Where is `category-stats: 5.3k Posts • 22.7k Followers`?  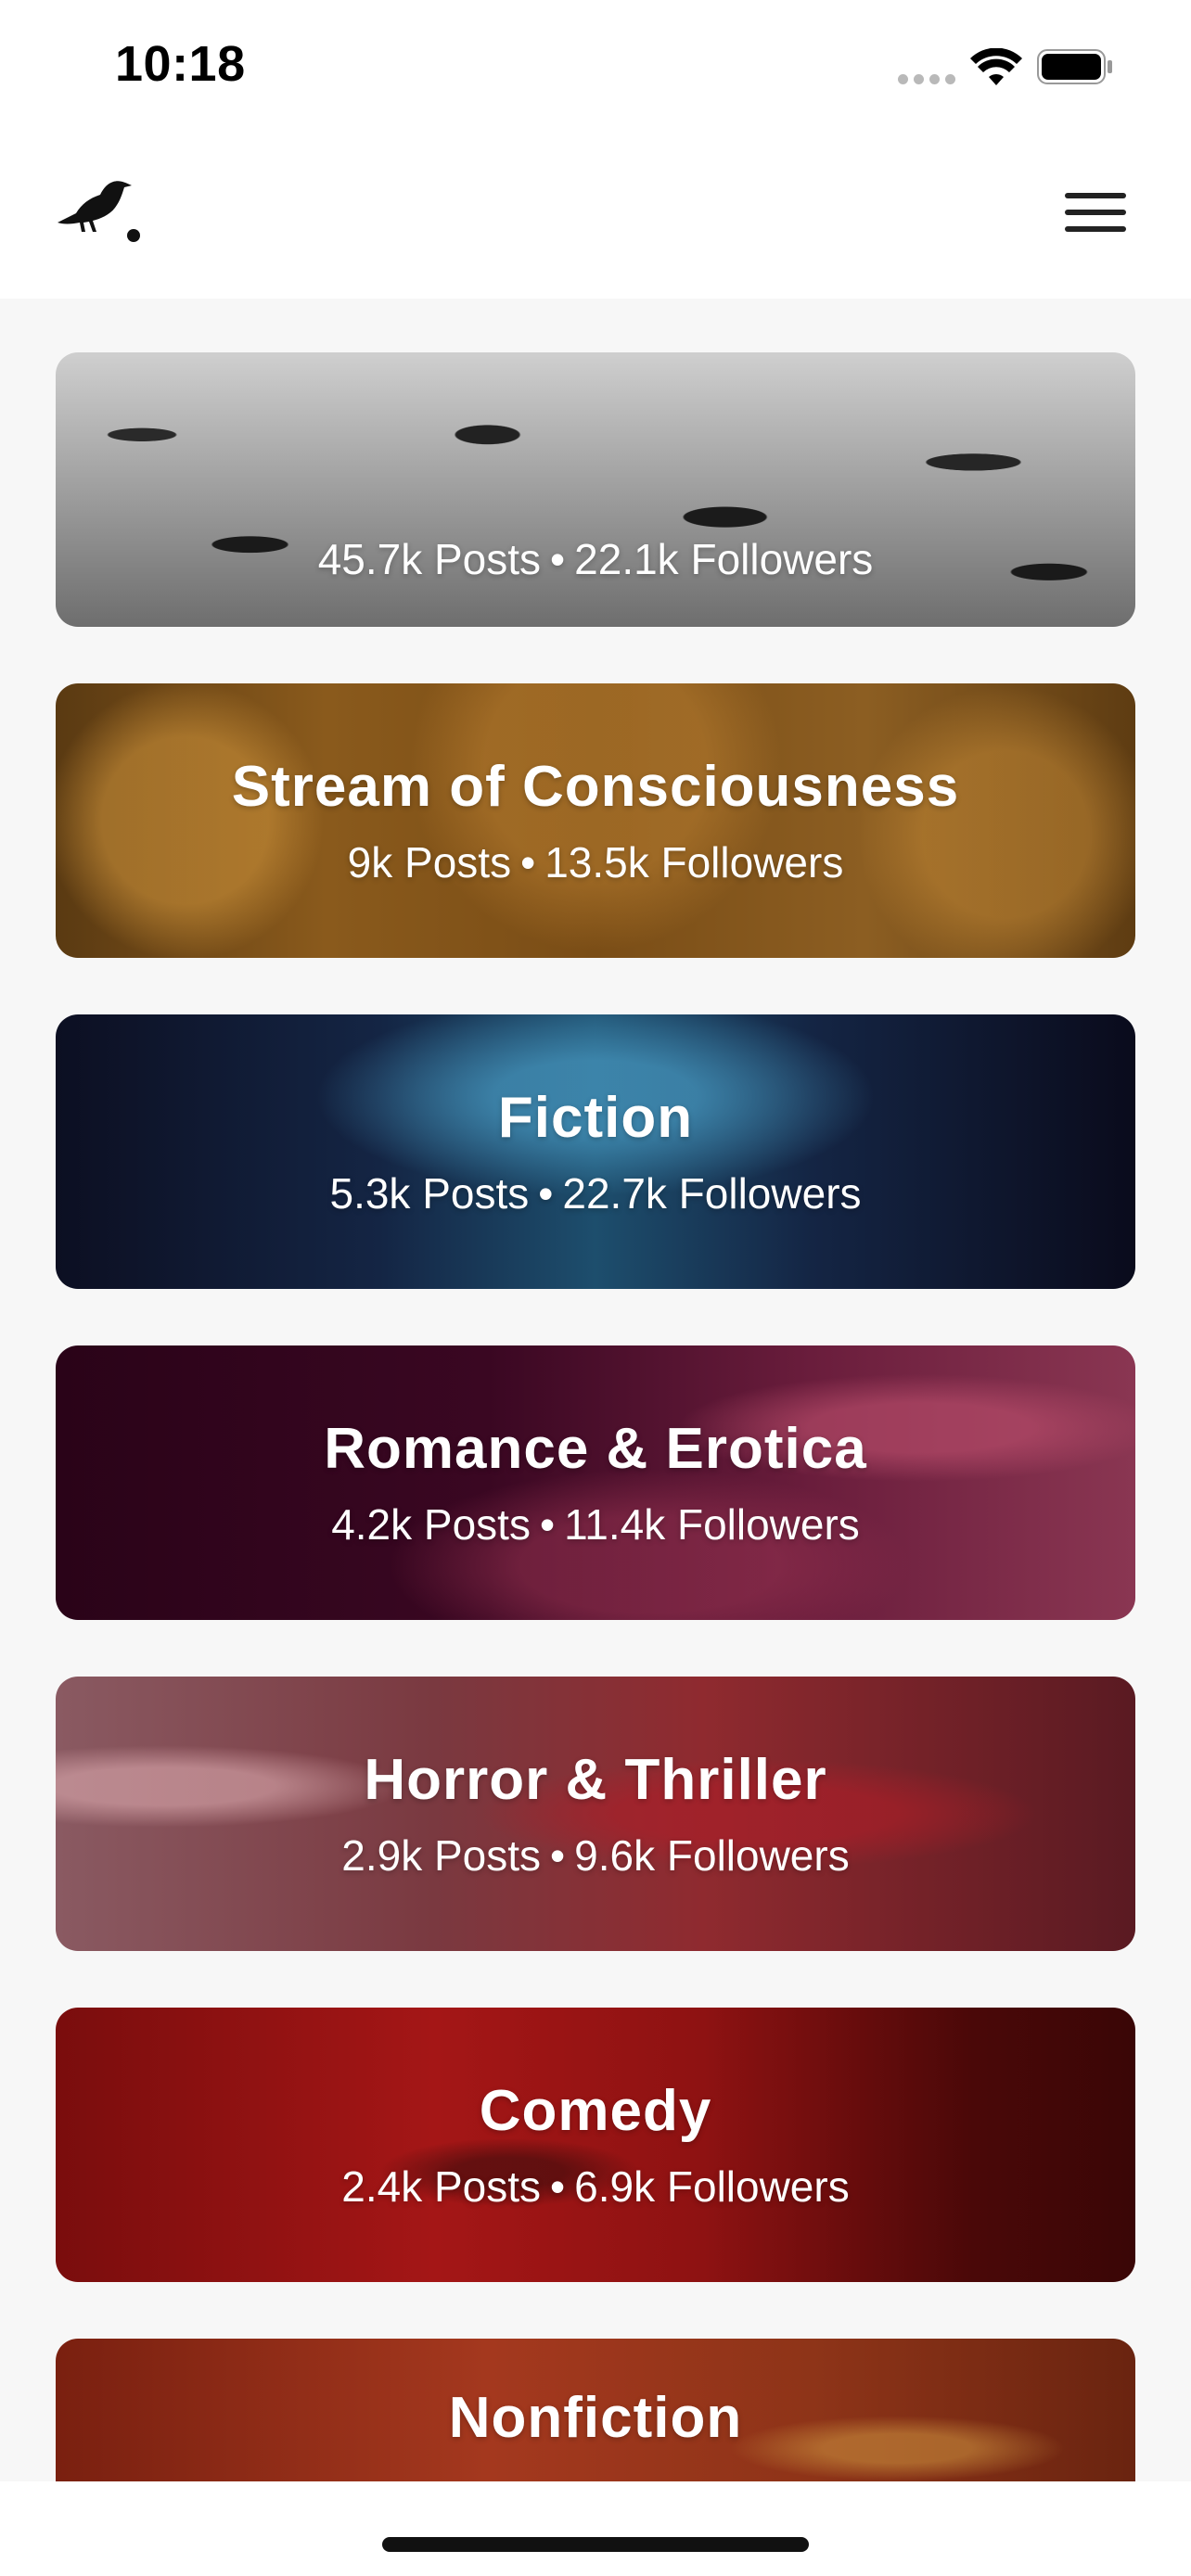
category-stats: 5.3k Posts • 22.7k Followers is located at coordinates (595, 1193).